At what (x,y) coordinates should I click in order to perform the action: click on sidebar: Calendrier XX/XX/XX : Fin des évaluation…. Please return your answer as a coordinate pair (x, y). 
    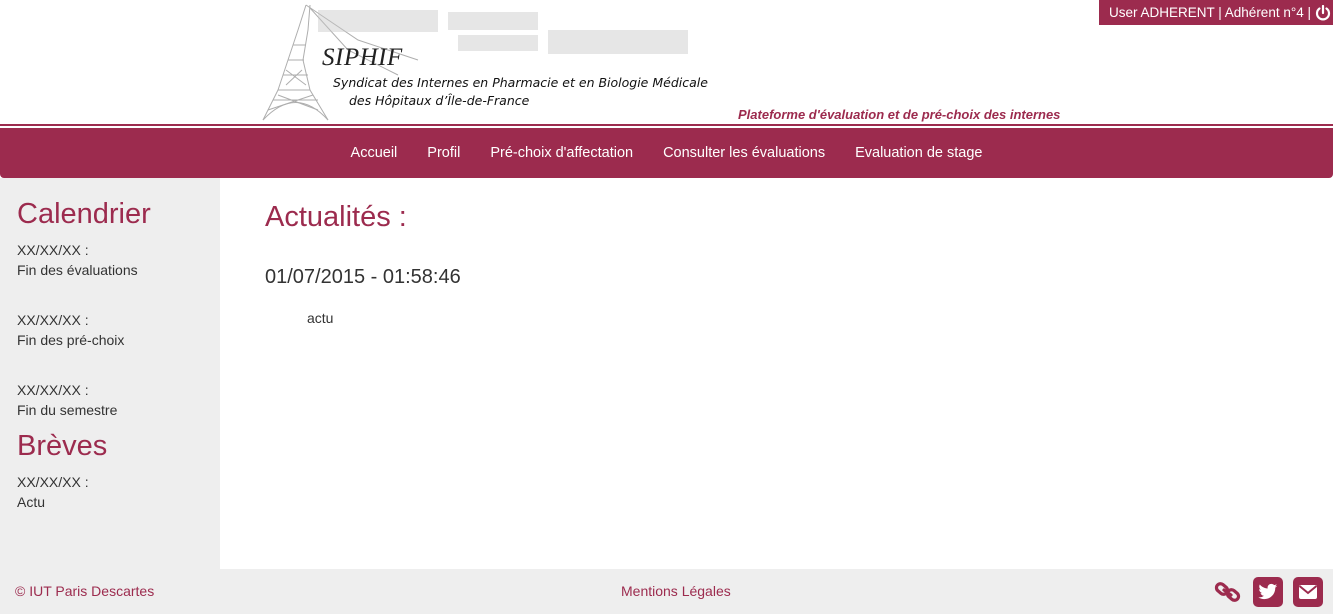
    Looking at the image, I should click on (110, 373).